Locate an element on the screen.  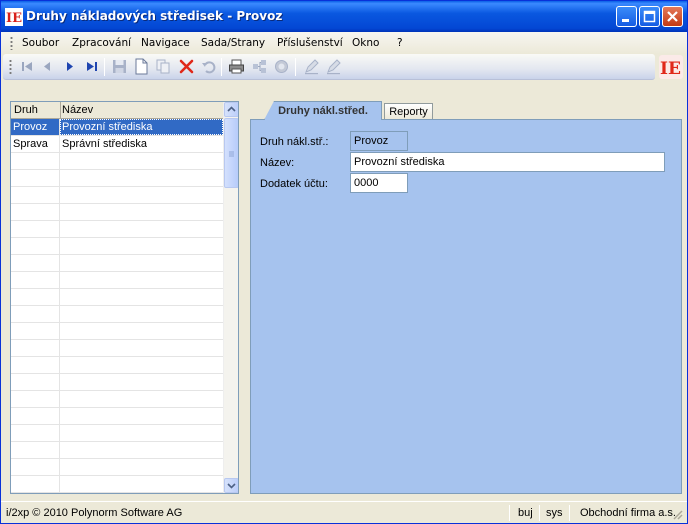
menu-soubor: Soubor is located at coordinates (40, 43).